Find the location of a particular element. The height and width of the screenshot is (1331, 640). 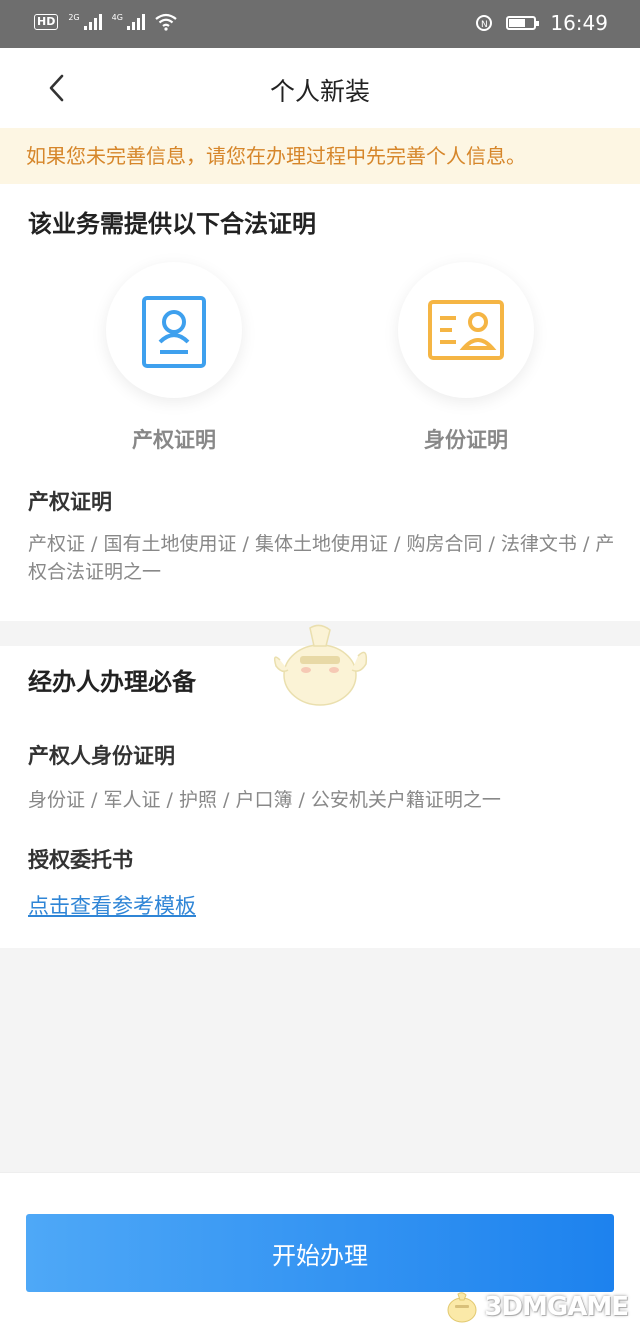

watermark-mascot-icon is located at coordinates (462, 1307).